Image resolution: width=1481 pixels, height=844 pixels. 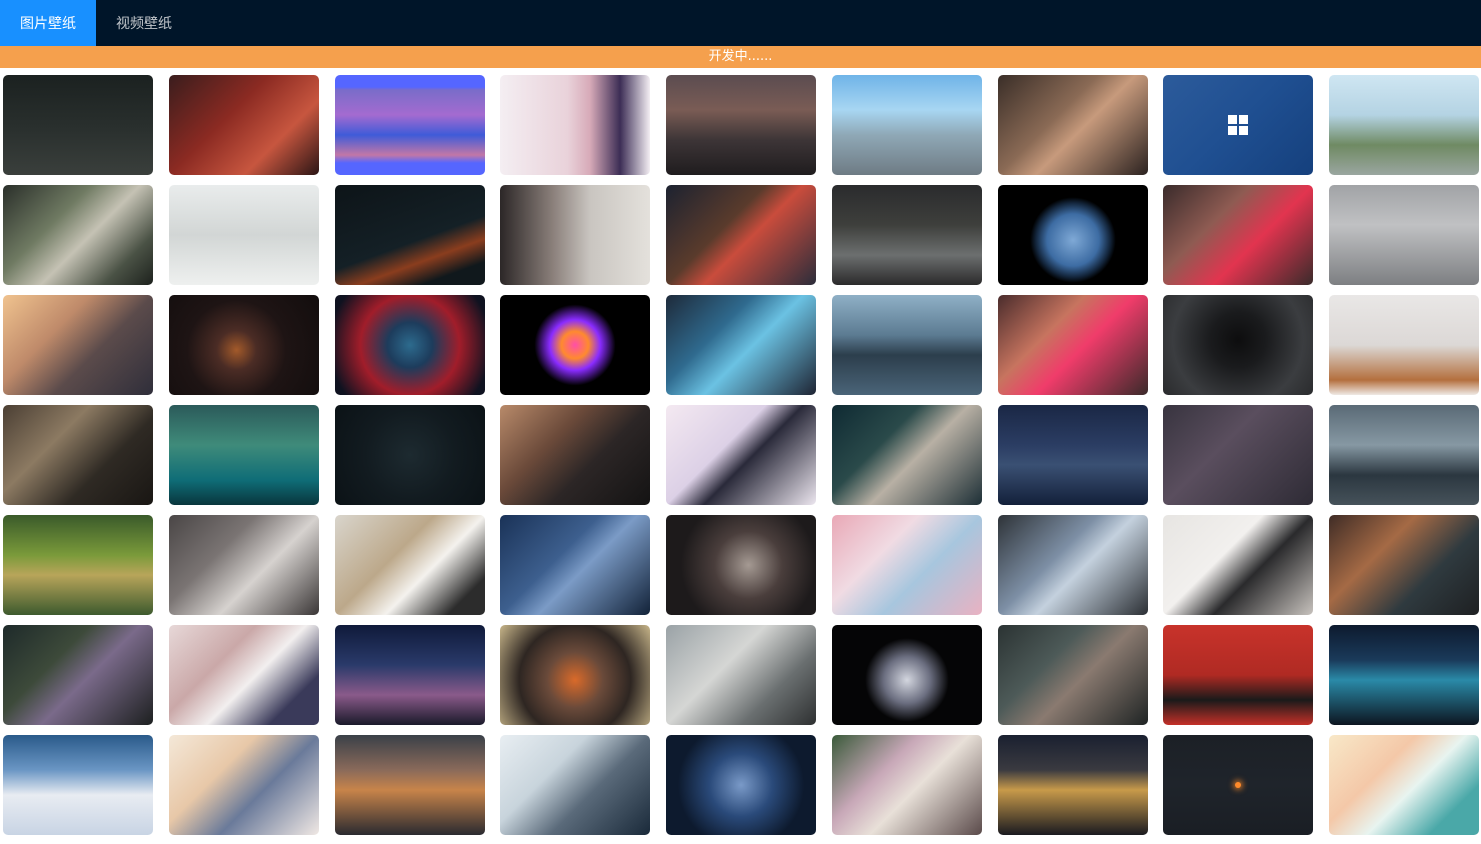 What do you see at coordinates (48, 23) in the screenshot?
I see `tab-image-wallpaper: 图片壁纸` at bounding box center [48, 23].